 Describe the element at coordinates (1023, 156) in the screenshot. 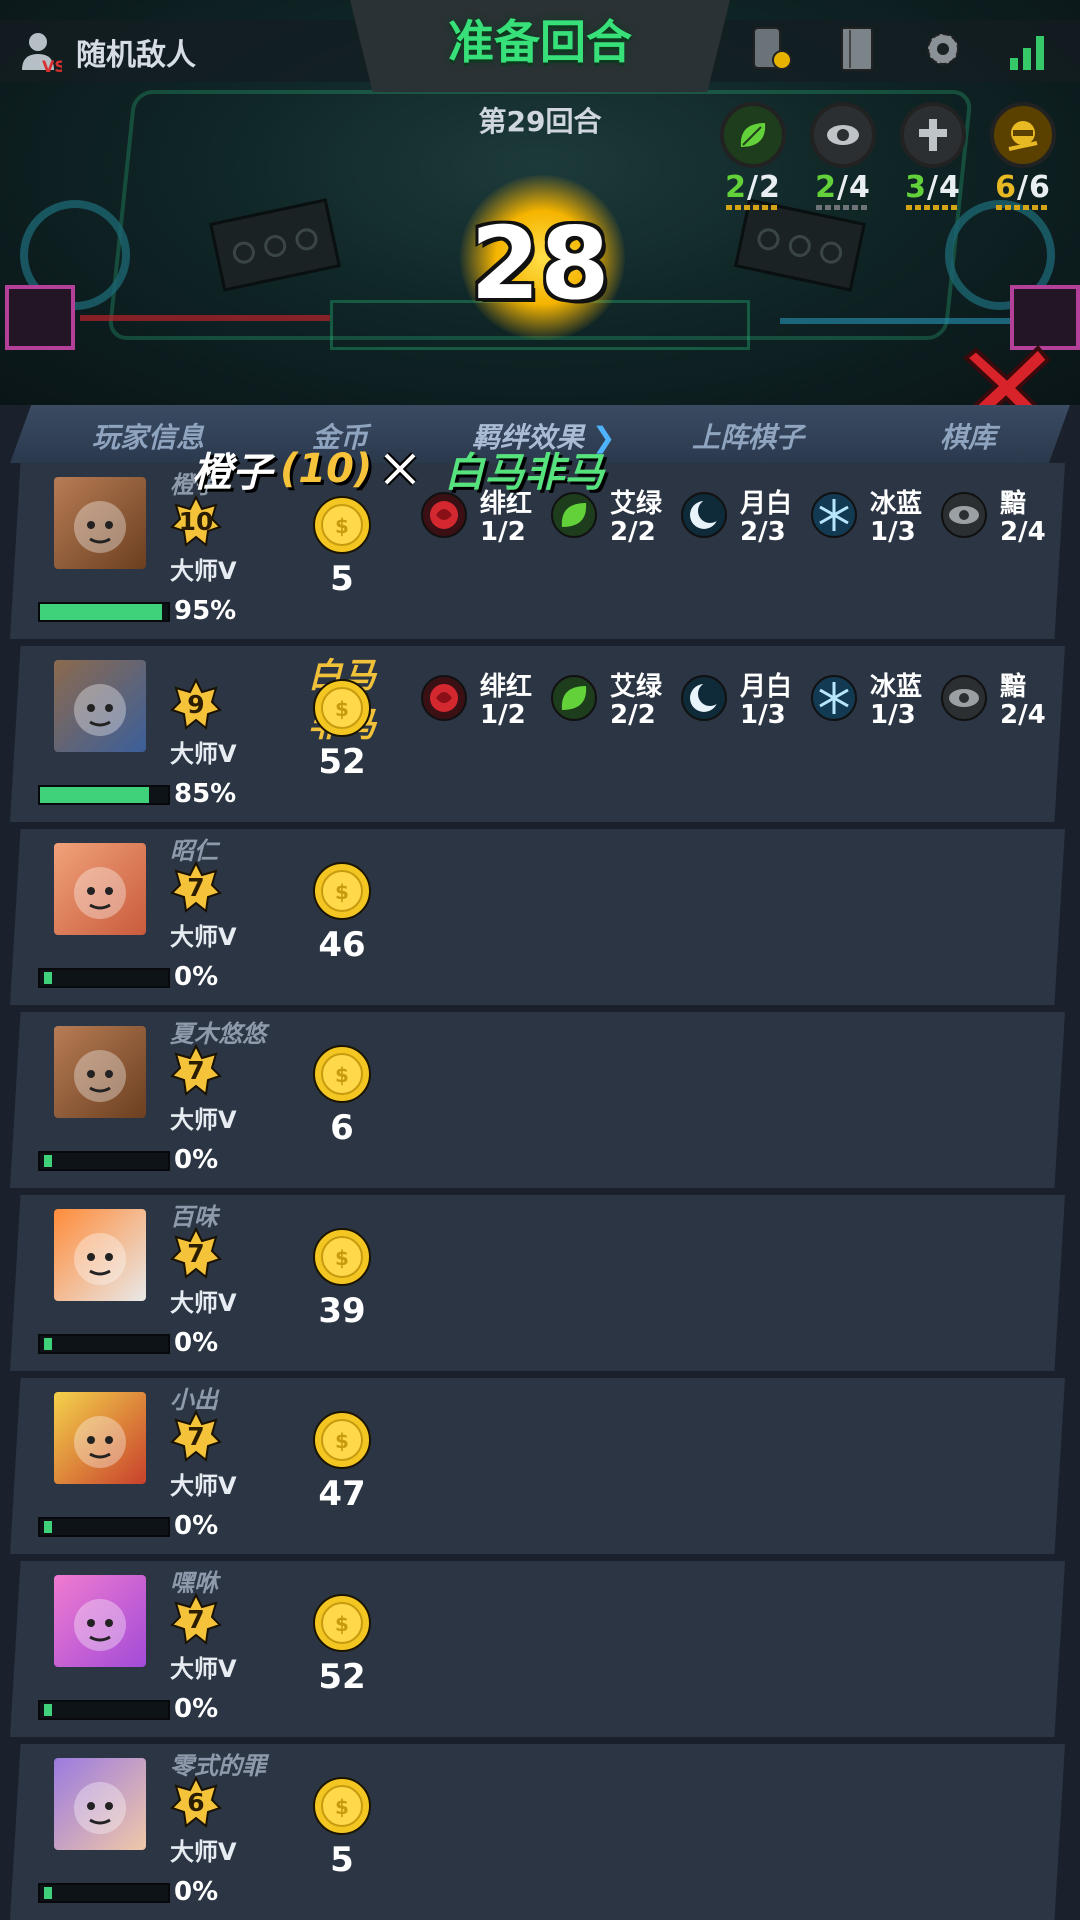

I see `trait-ninja: 6/6` at that location.